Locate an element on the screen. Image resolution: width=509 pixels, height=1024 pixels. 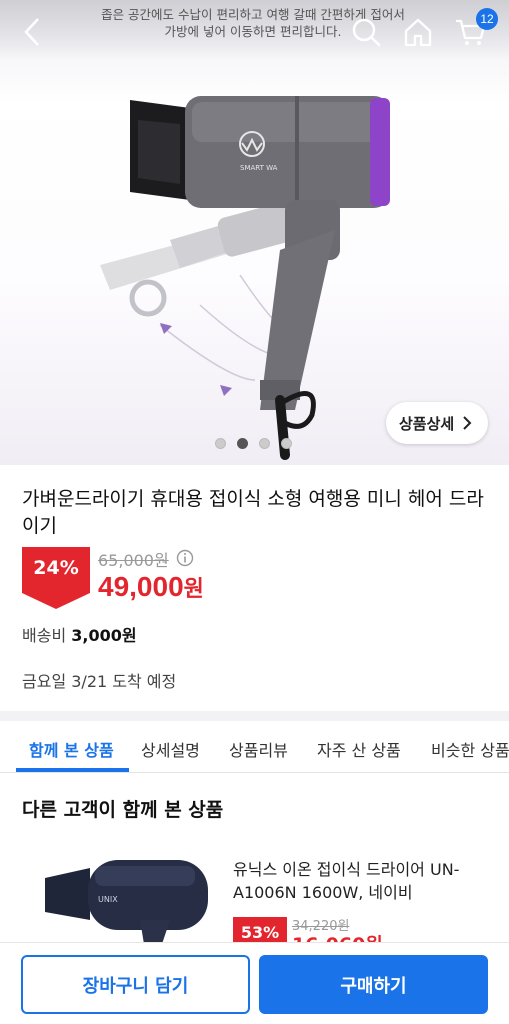
product-tabs: 함께 본 상품 상세설명 상품리뷰 자주 산 상품 비슷한 상품 is located at coordinates (254, 747).